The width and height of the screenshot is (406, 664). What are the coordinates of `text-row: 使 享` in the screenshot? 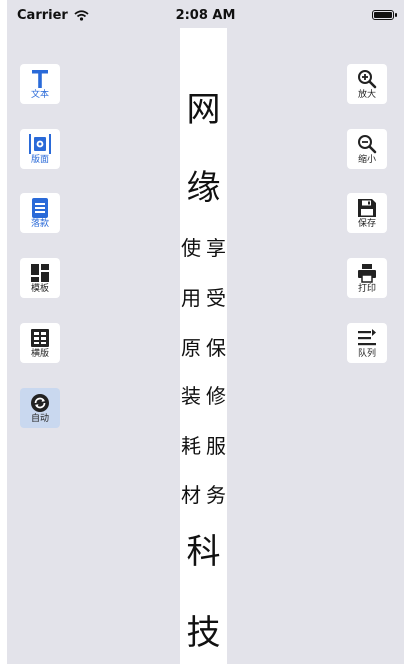 It's located at (203, 248).